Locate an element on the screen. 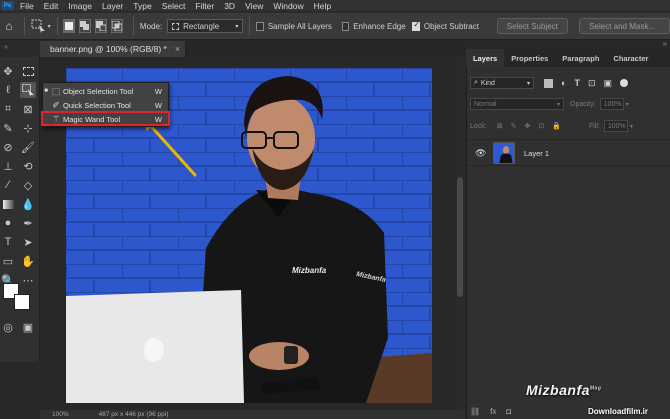 Image resolution: width=670 pixels, height=419 pixels. fx-icon: fx is located at coordinates (493, 411).